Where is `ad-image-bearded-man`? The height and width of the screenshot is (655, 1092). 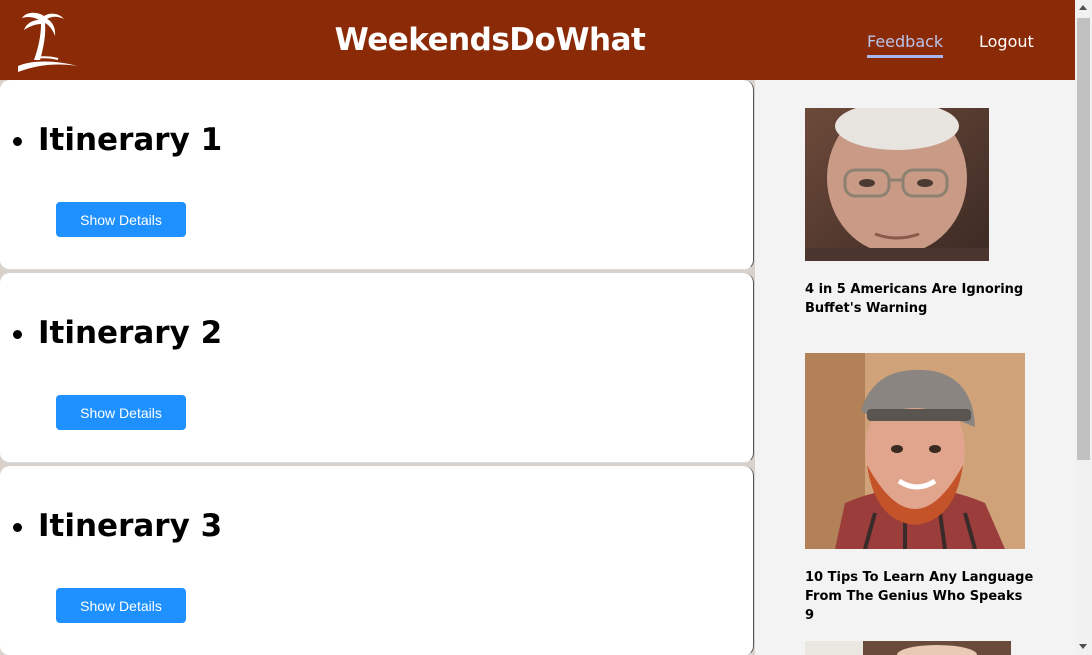
ad-image-bearded-man is located at coordinates (915, 451).